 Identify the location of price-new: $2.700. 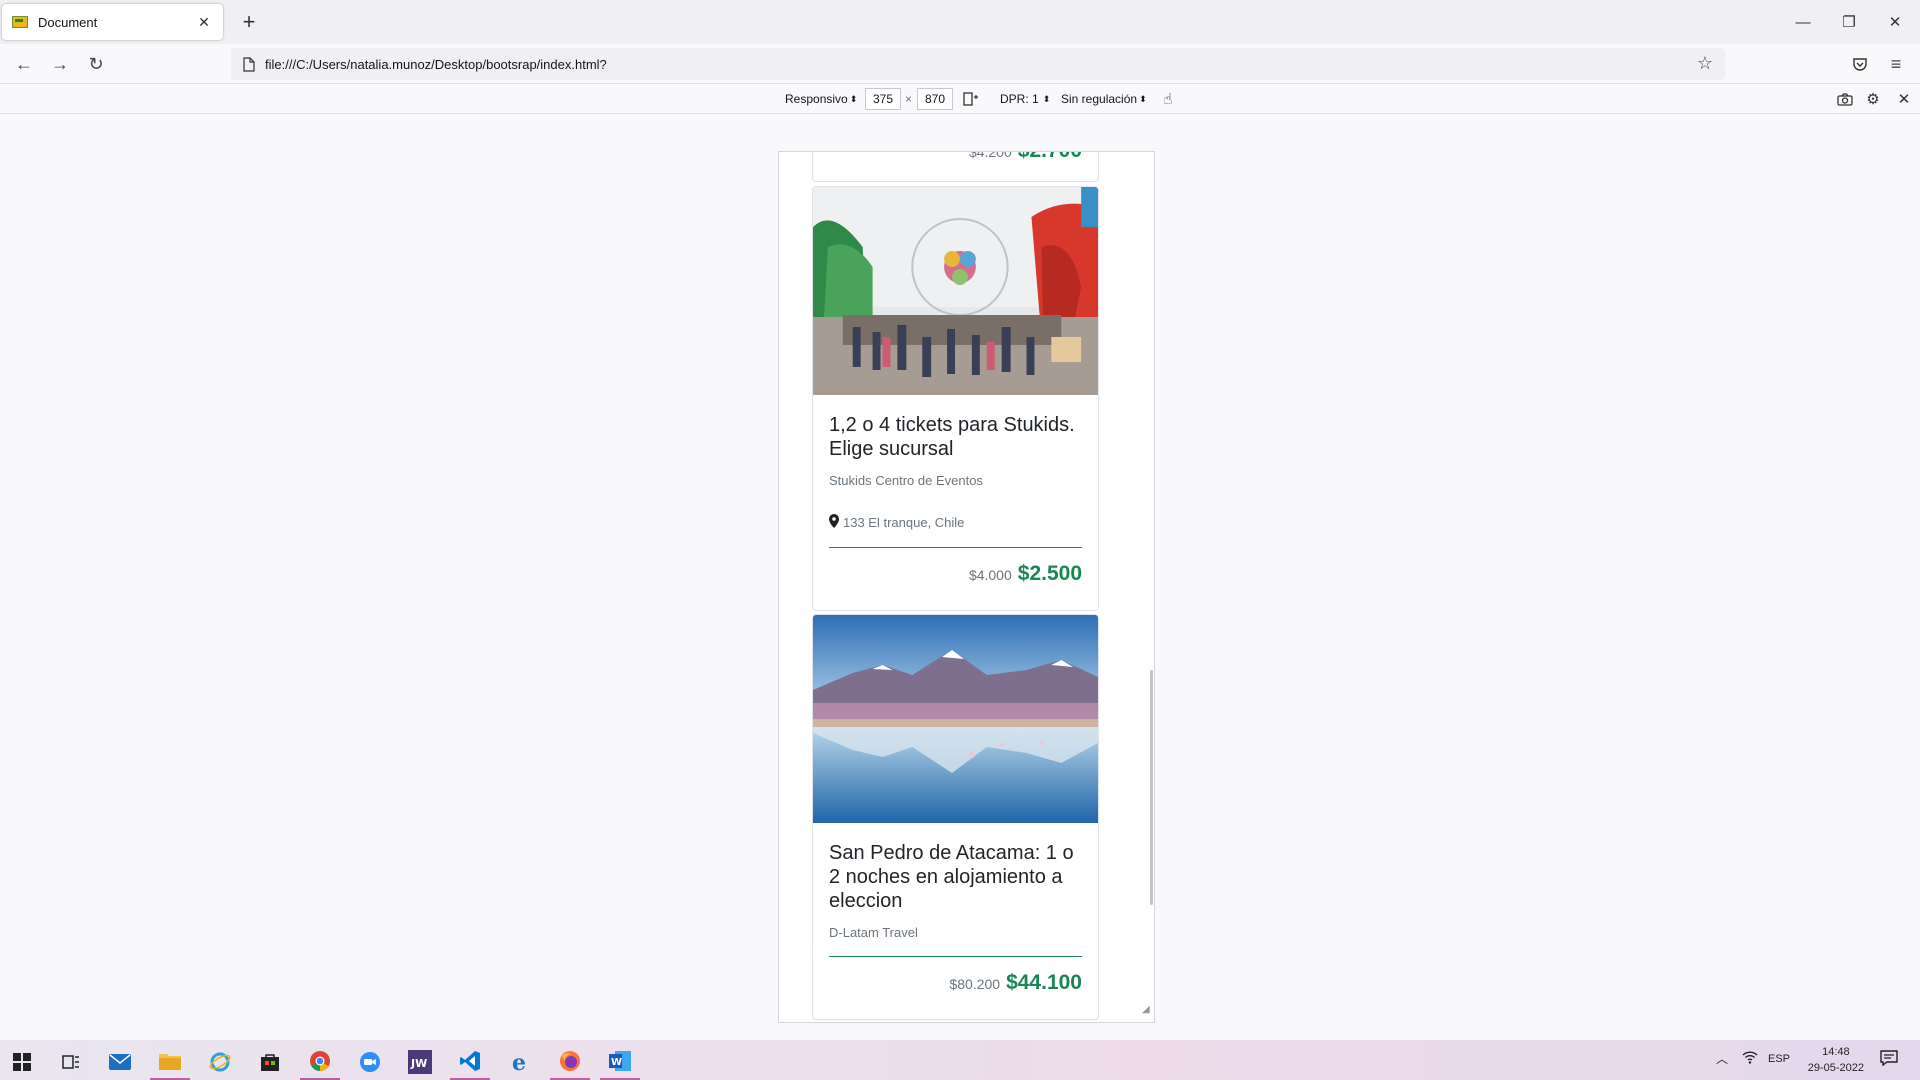
(1050, 157).